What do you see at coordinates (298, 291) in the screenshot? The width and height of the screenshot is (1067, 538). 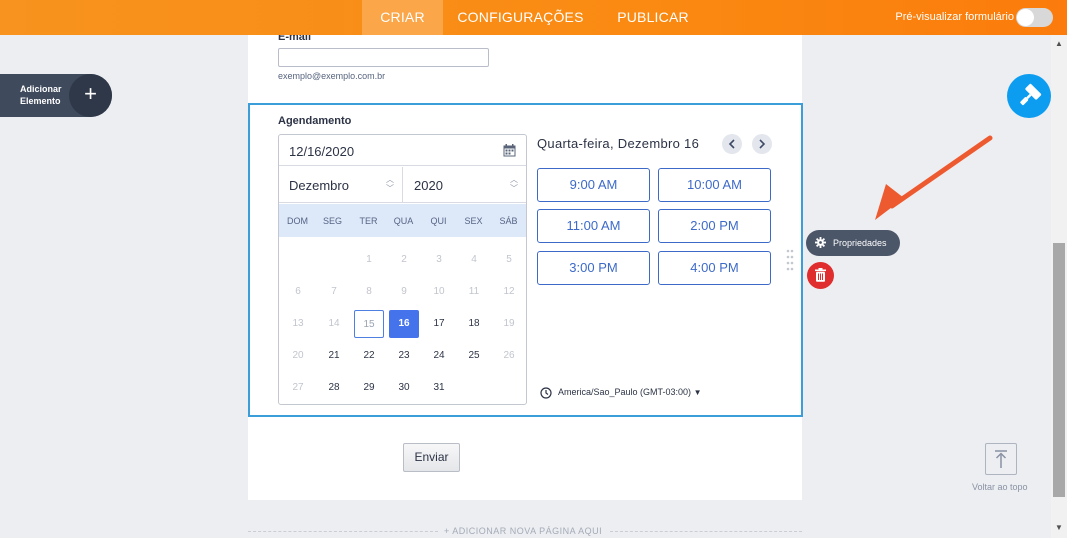 I see `calendar-day: 6` at bounding box center [298, 291].